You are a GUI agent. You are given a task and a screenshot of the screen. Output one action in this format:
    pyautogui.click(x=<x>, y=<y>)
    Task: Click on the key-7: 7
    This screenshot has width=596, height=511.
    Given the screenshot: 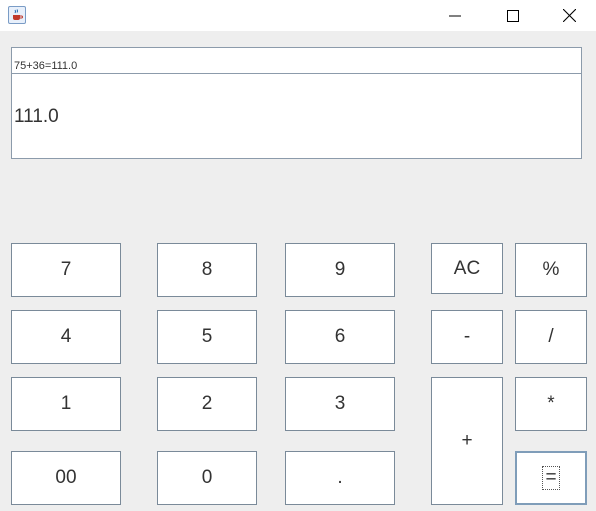 What is the action you would take?
    pyautogui.click(x=66, y=270)
    